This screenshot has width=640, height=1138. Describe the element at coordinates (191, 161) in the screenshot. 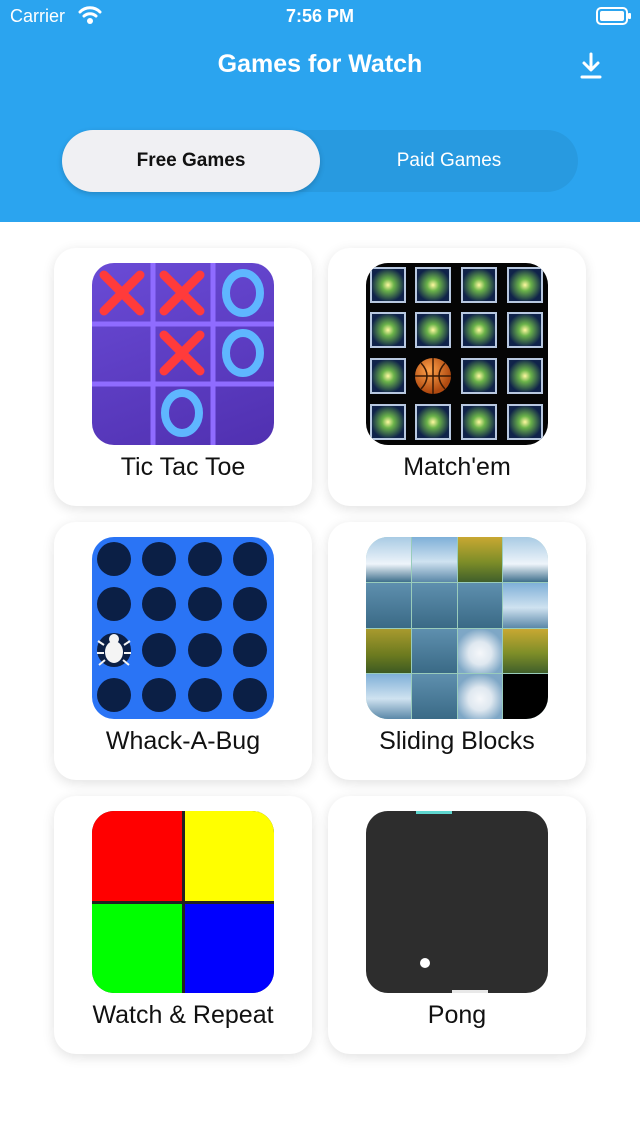

I see `tab-free-games: Free Games` at that location.